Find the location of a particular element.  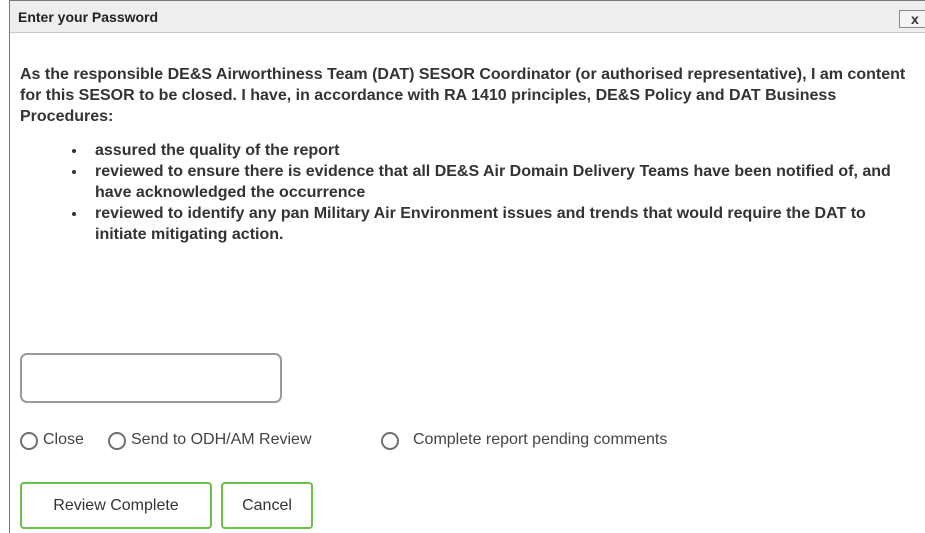

cancel-button: Cancel is located at coordinates (267, 505).